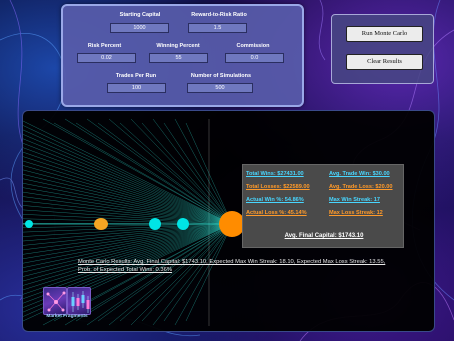 The image size is (454, 341). Describe the element at coordinates (136, 76) in the screenshot. I see `trades-per-run-label: Trades Per Run` at that location.